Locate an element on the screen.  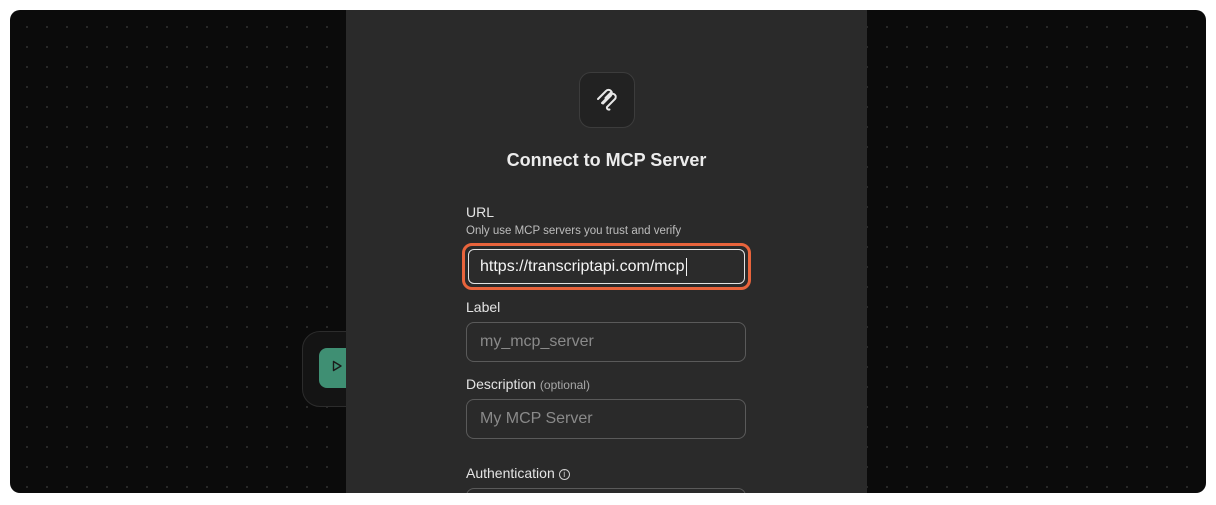
optional-tag: (optional) is located at coordinates (564, 385).